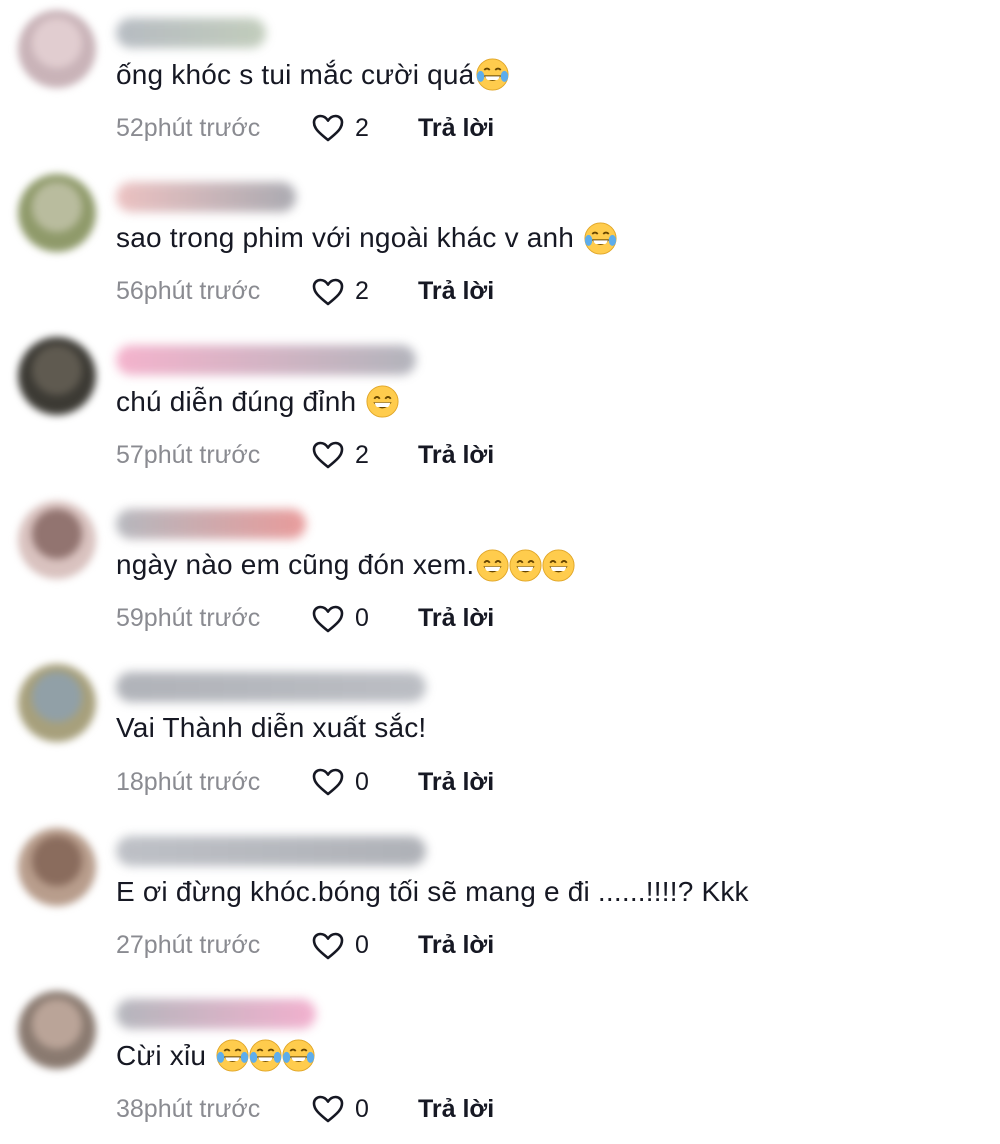 Image resolution: width=1000 pixels, height=1144 pixels. I want to click on comment-meta: 57phút trước 2 Trả lời, so click(305, 455).